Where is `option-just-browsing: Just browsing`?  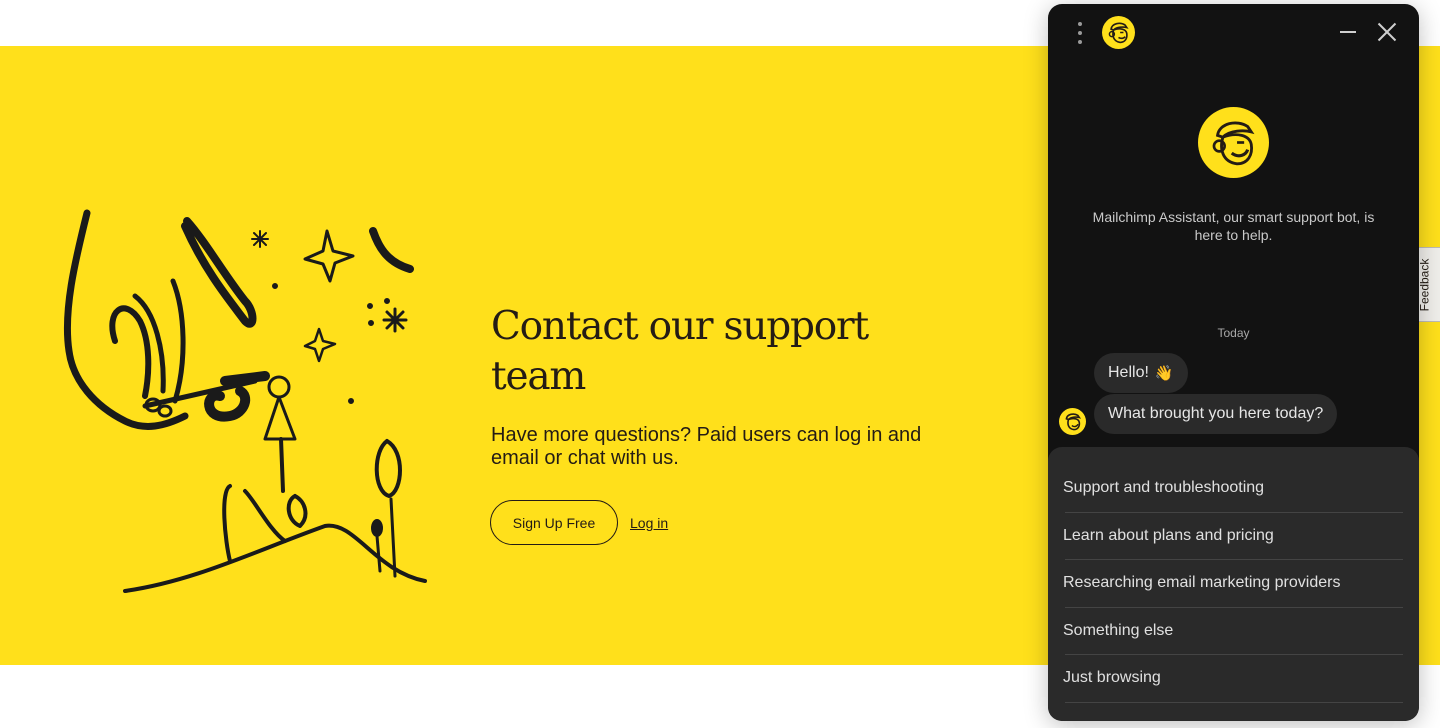 option-just-browsing: Just browsing is located at coordinates (1233, 679).